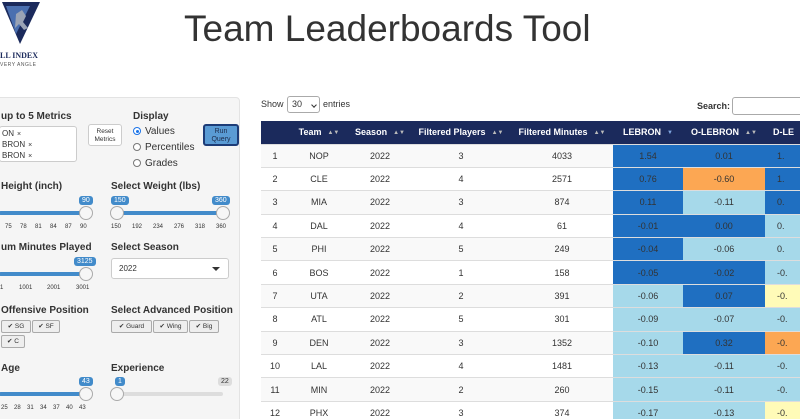 The image size is (800, 419). I want to click on cell-lebron: -0.04, so click(648, 249).